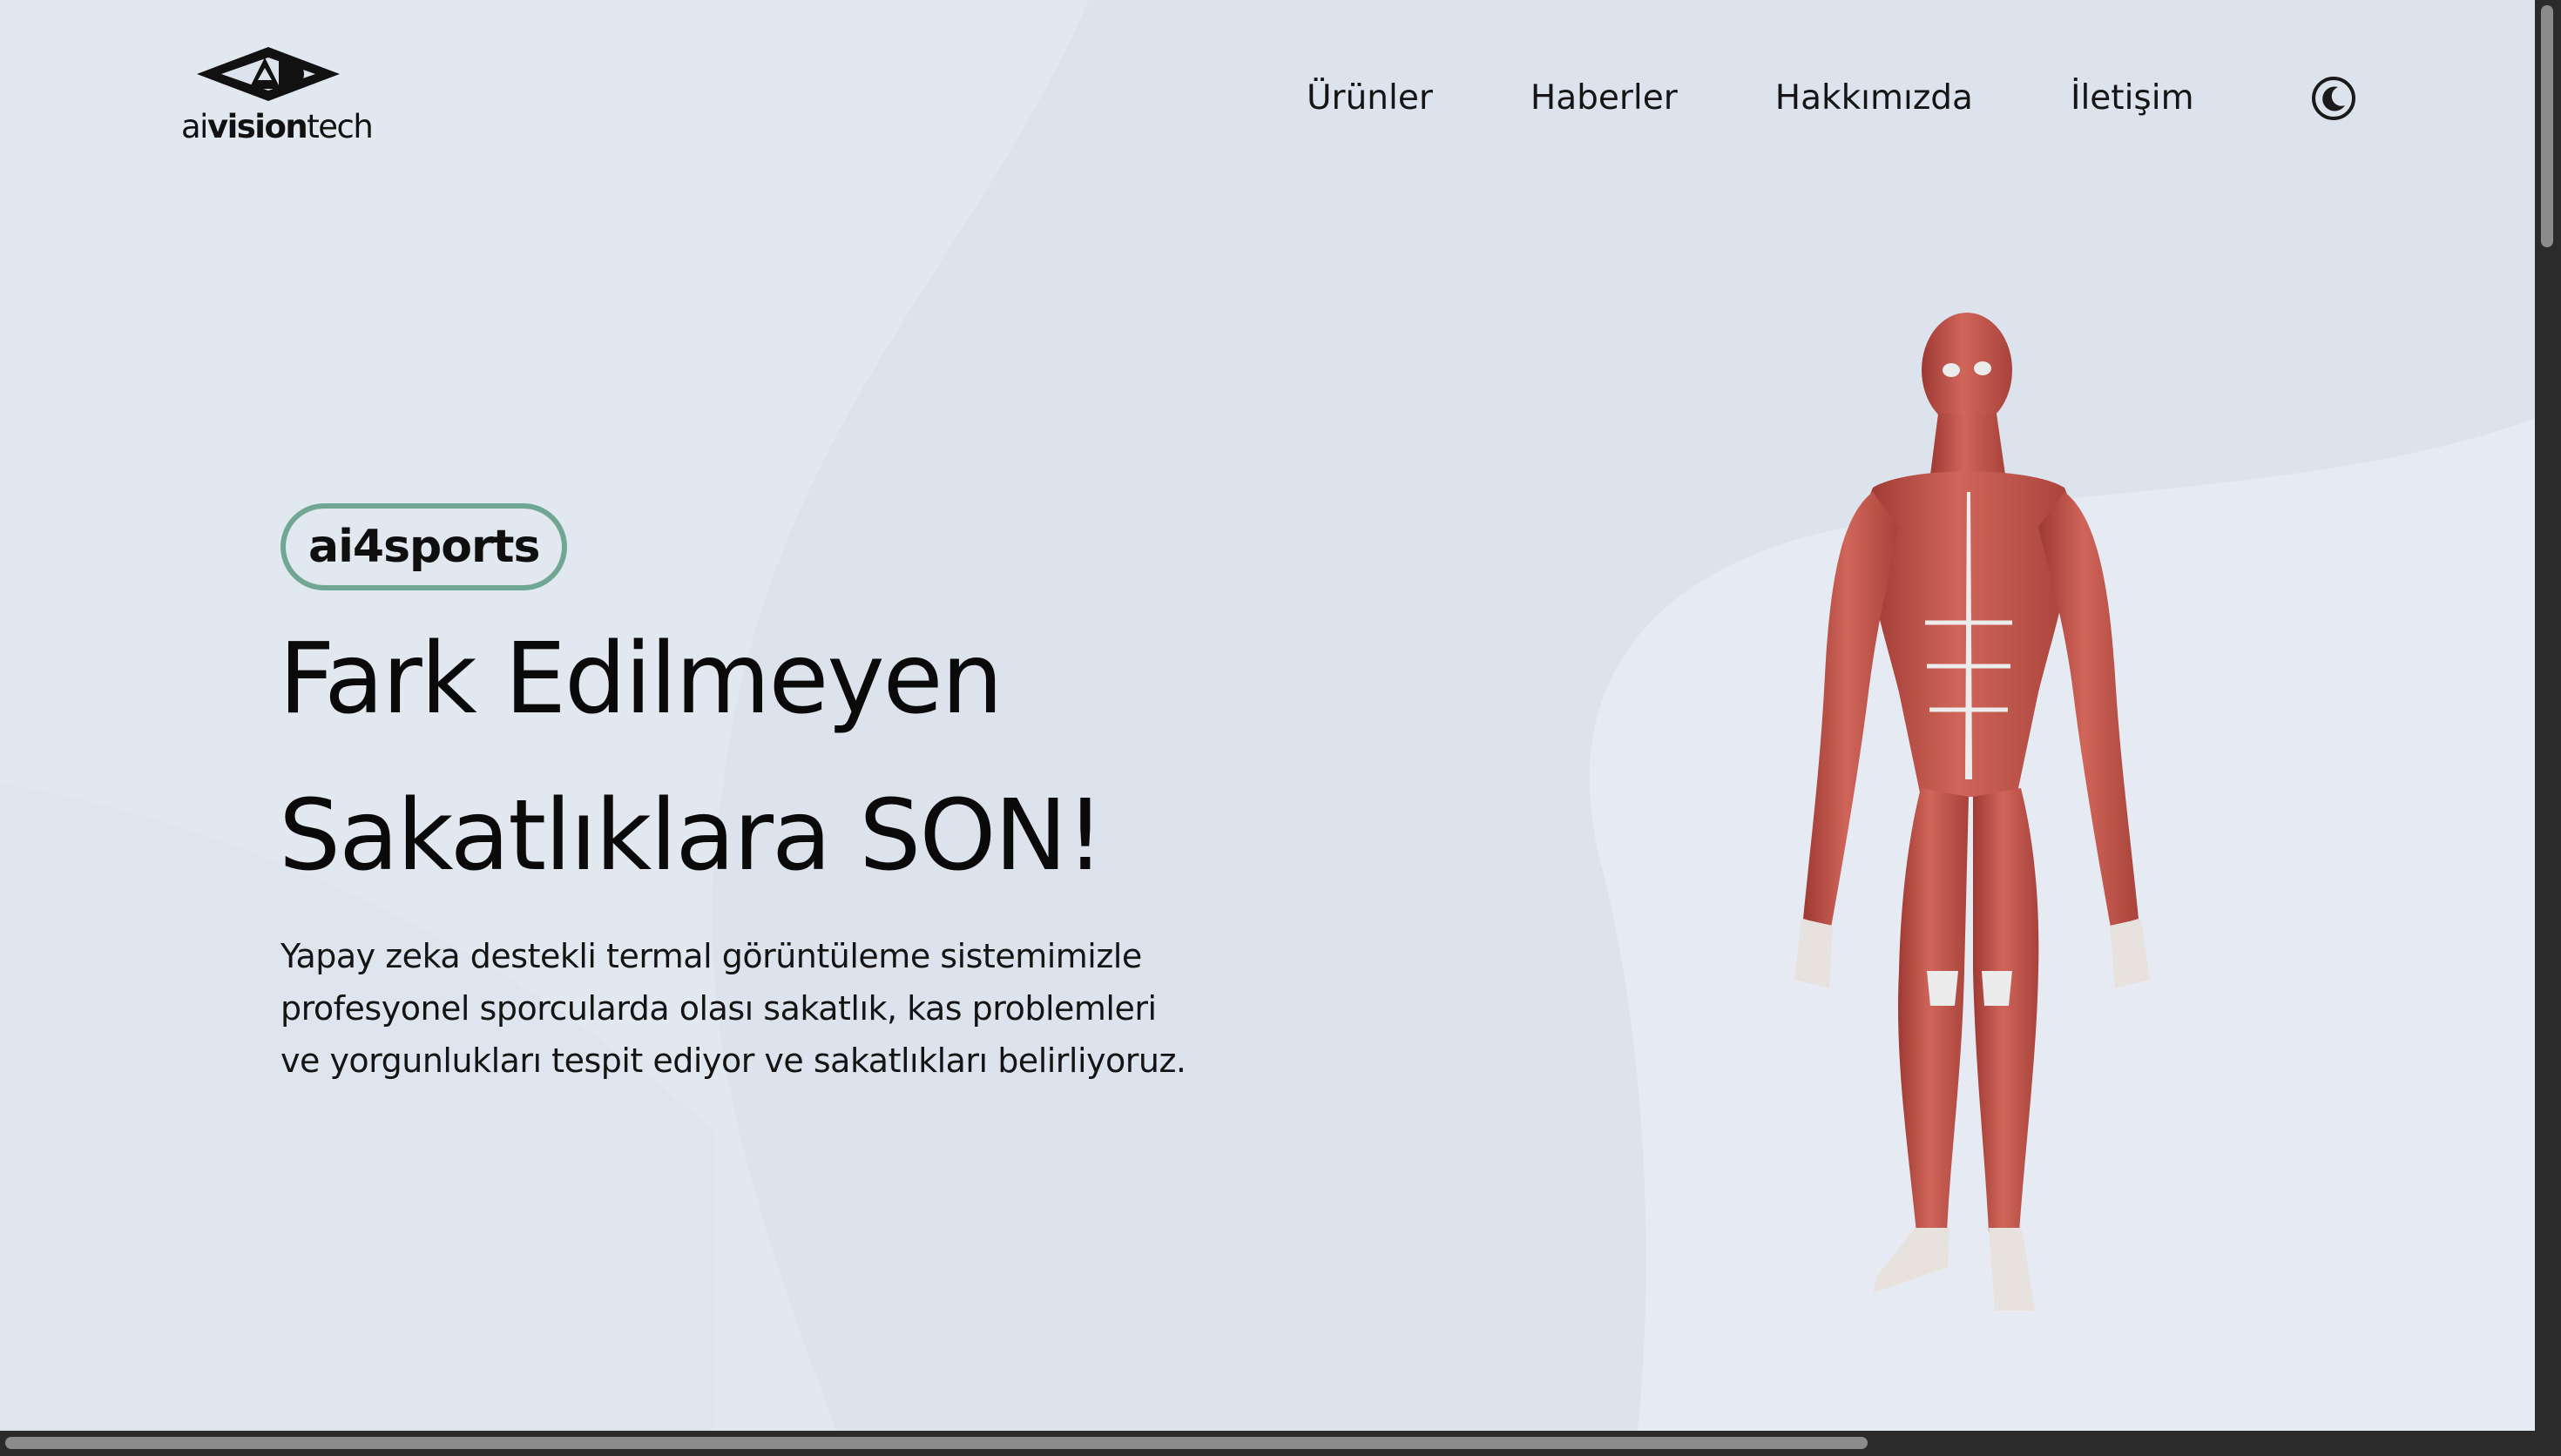  What do you see at coordinates (1874, 98) in the screenshot?
I see `nav-link-about: Hakkımızda` at bounding box center [1874, 98].